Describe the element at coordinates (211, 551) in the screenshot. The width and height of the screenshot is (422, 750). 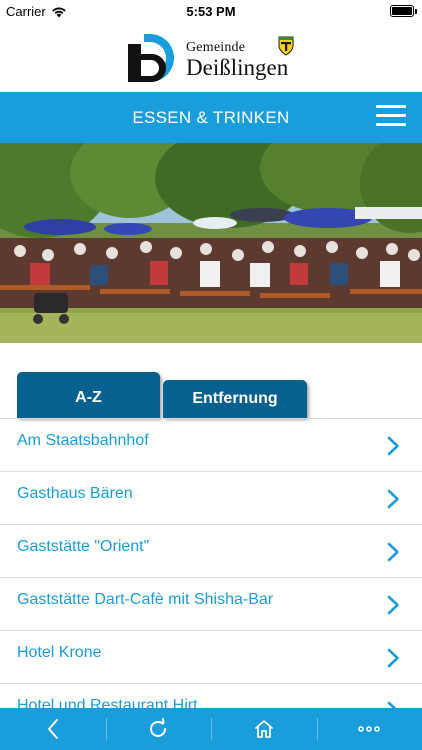
I see `list-item: Gaststätte "Orient"` at that location.